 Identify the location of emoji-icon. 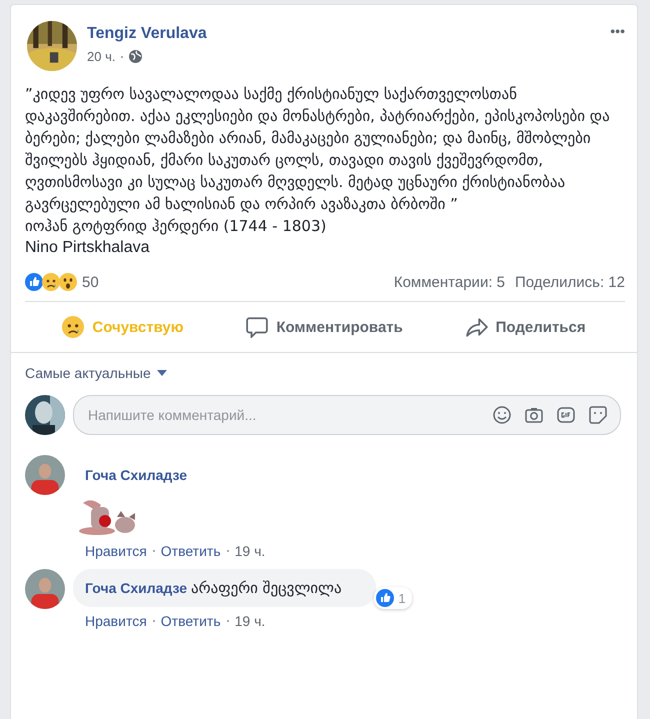
(502, 415).